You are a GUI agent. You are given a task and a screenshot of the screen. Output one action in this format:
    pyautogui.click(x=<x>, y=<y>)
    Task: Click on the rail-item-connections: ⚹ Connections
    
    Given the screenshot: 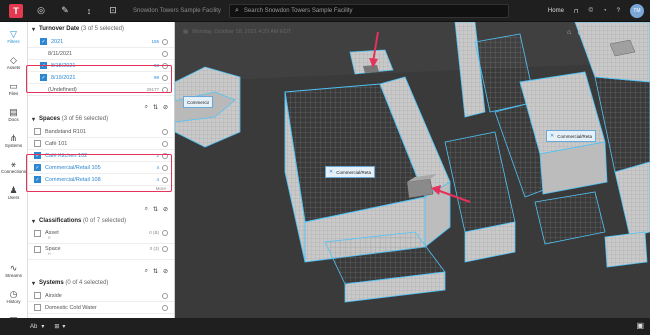 What is the action you would take?
    pyautogui.click(x=13, y=166)
    